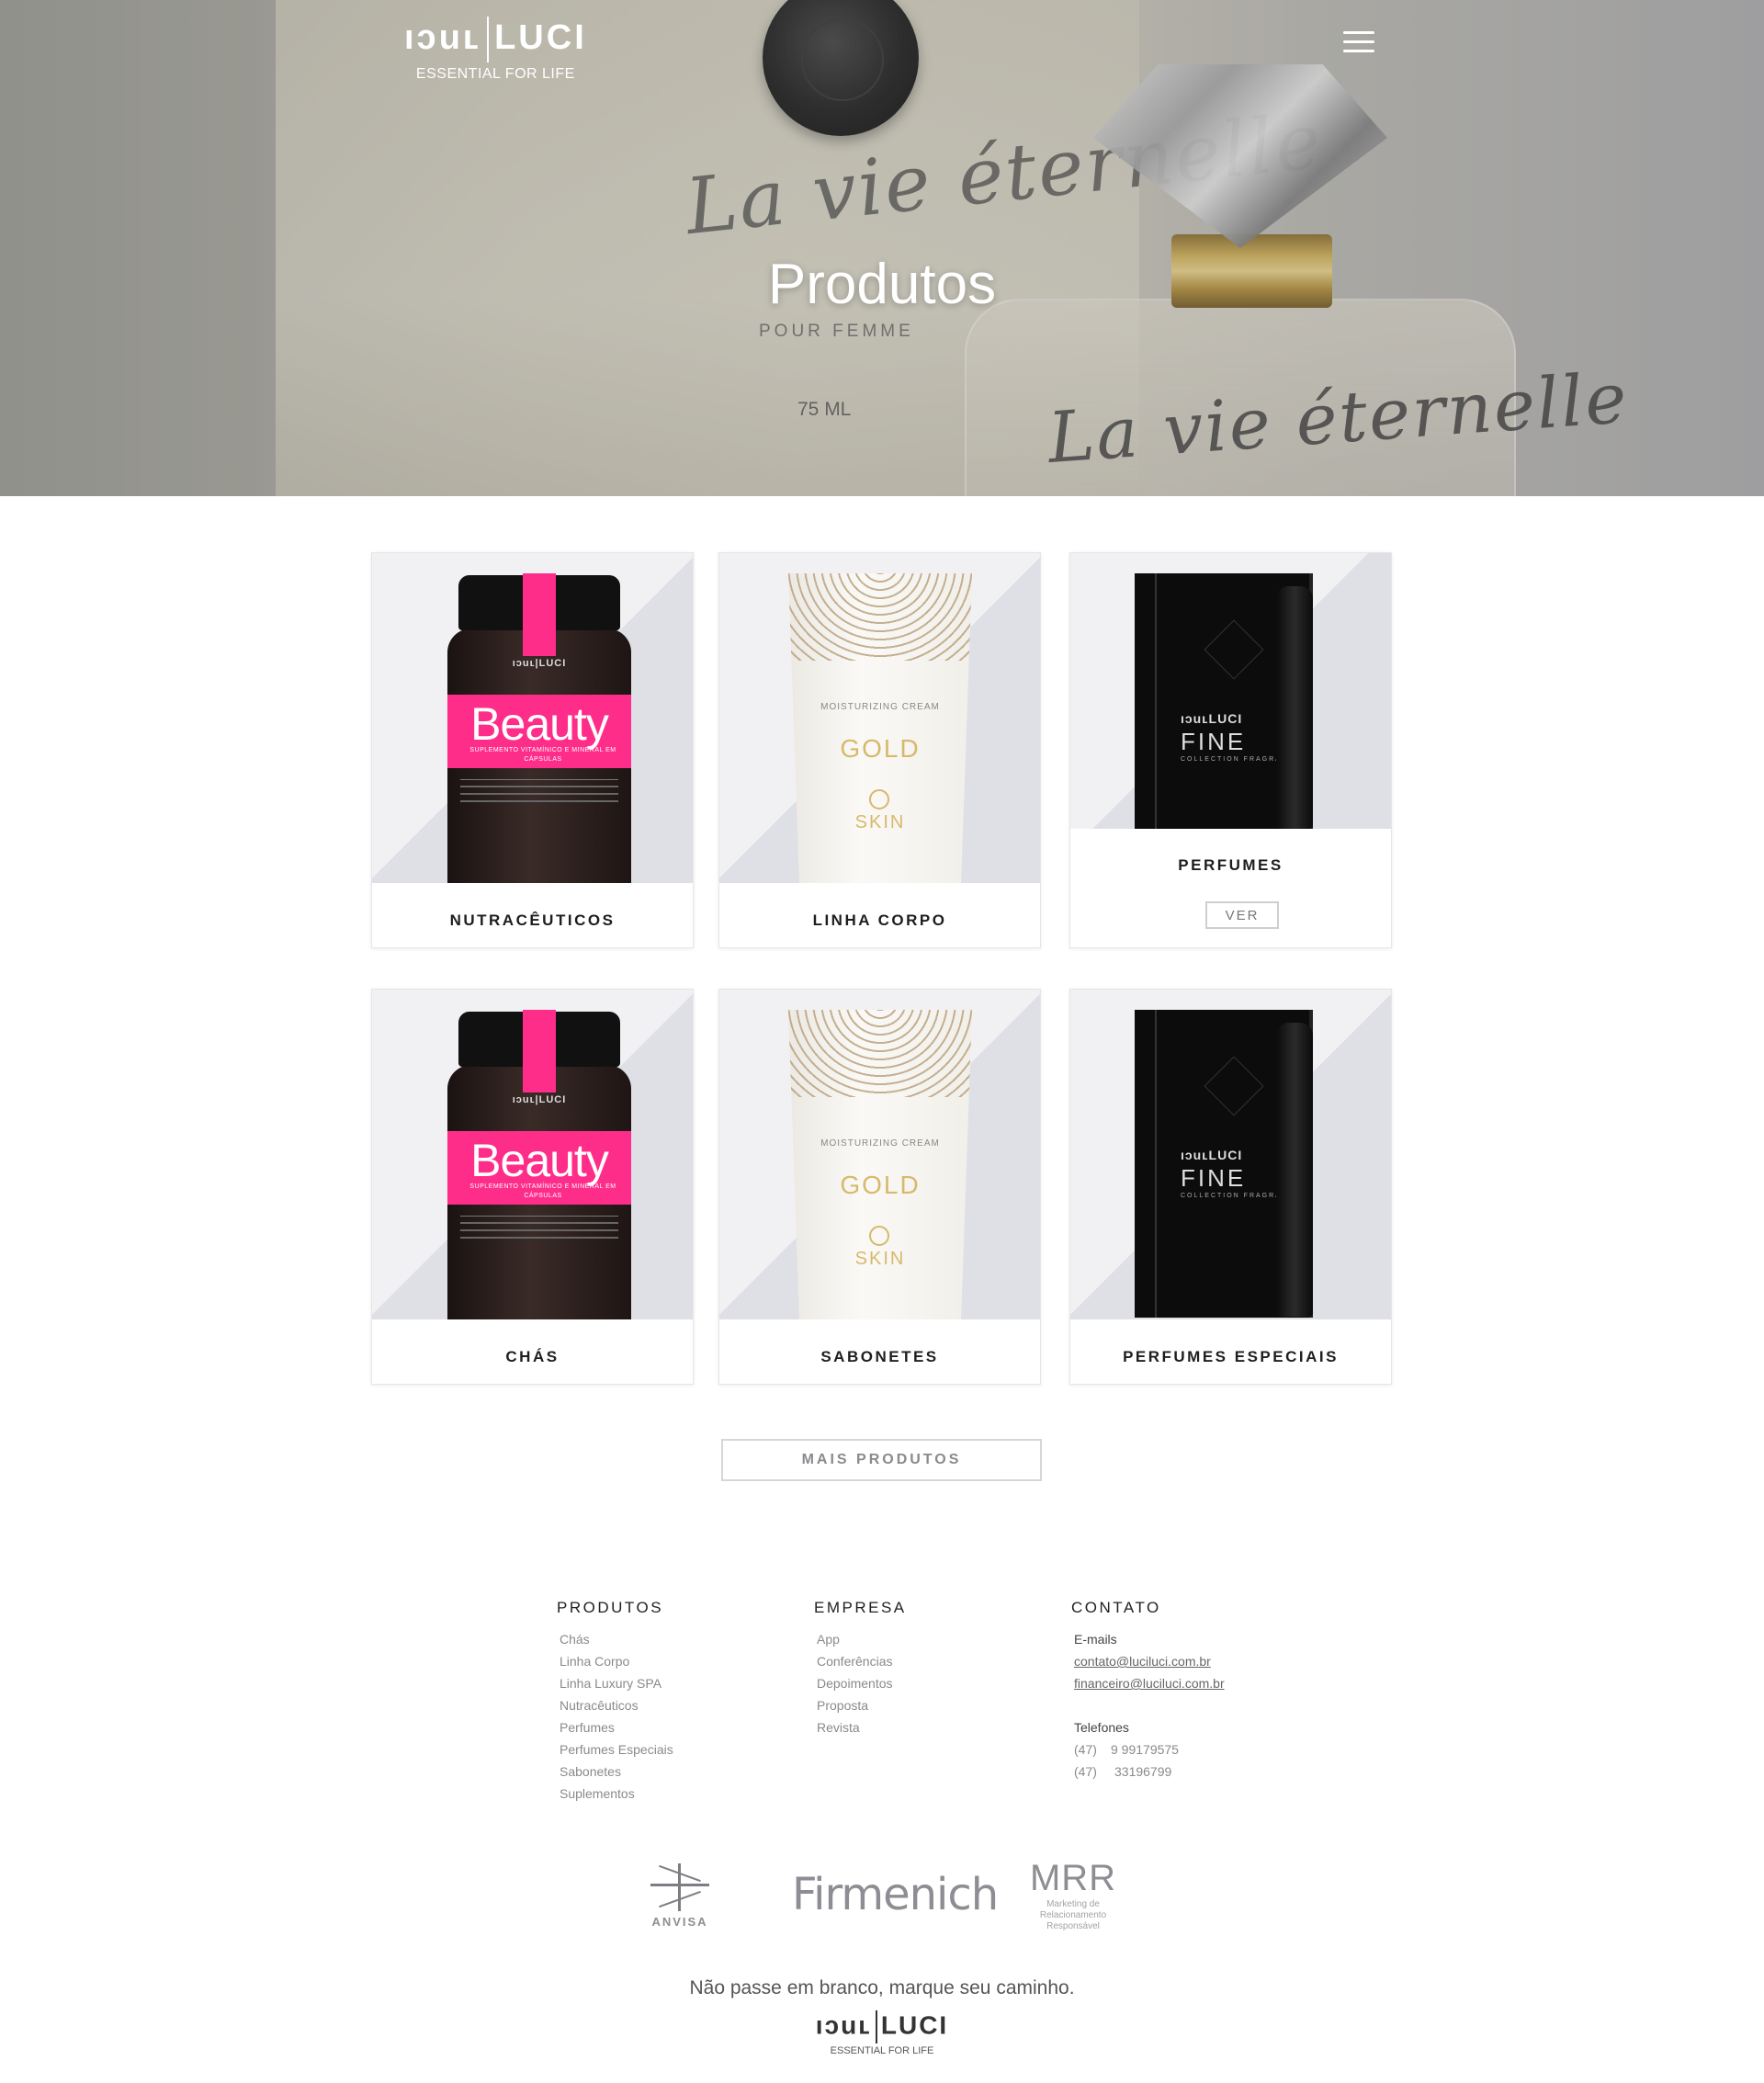 The image size is (1764, 2083). Describe the element at coordinates (1150, 1683) in the screenshot. I see `email-link-financeiro: financeiro@luciluci.com.br` at that location.